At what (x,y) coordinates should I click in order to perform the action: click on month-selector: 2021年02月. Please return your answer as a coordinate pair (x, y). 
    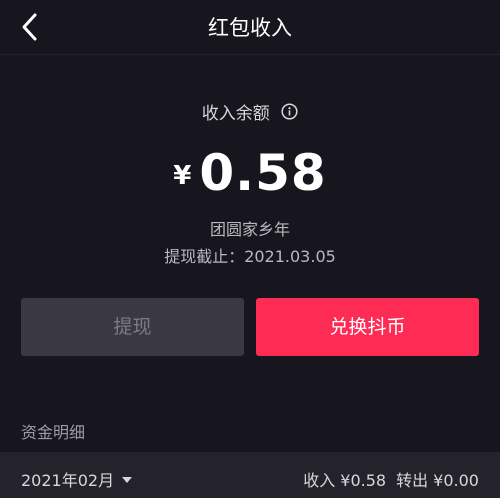
    Looking at the image, I should click on (77, 479).